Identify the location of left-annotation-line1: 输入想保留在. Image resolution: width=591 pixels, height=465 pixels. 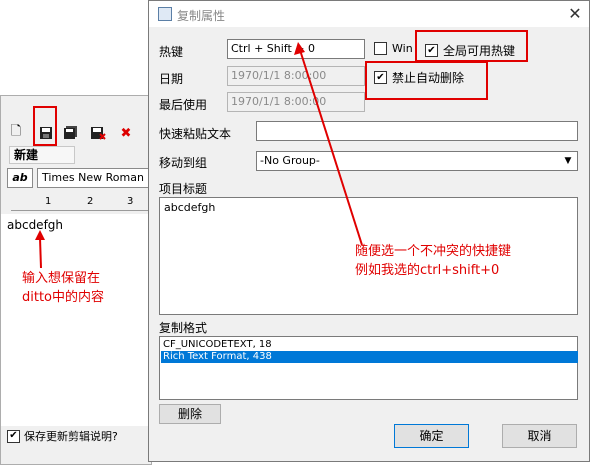
(61, 278).